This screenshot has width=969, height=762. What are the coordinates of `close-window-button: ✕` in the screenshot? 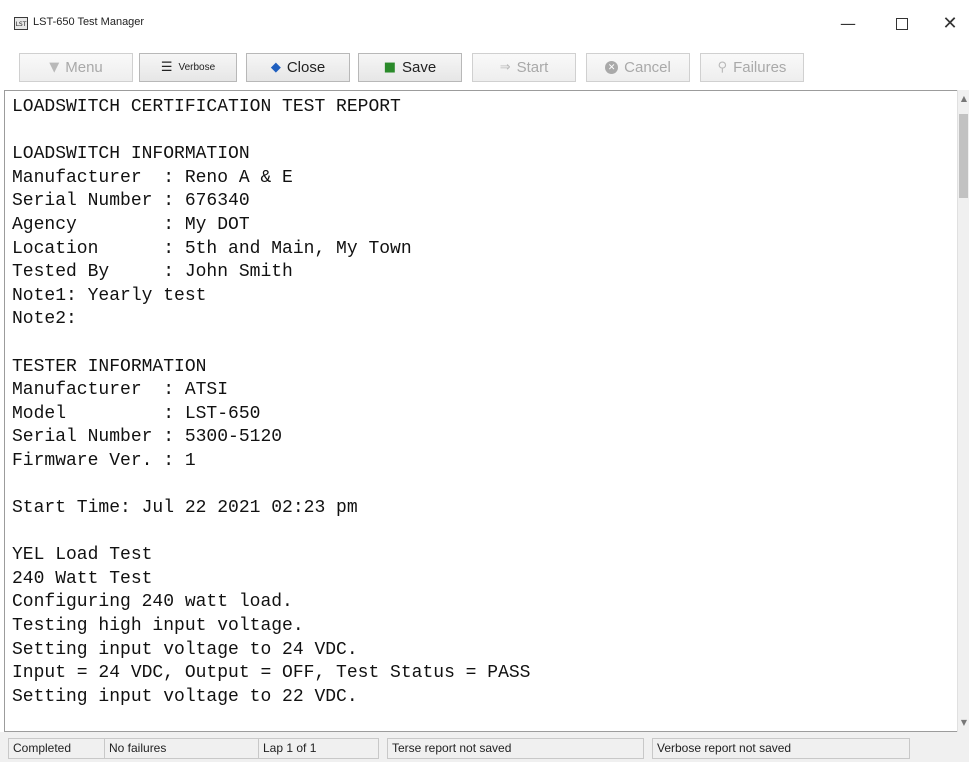 It's located at (948, 24).